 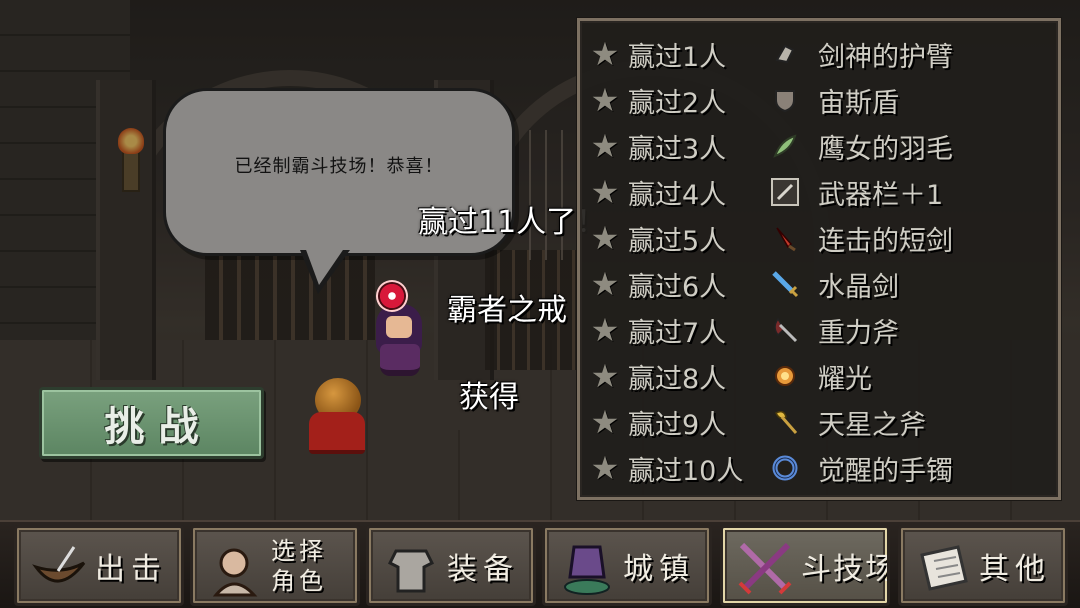 I want to click on reward-item: 武器栏＋1, so click(x=881, y=195).